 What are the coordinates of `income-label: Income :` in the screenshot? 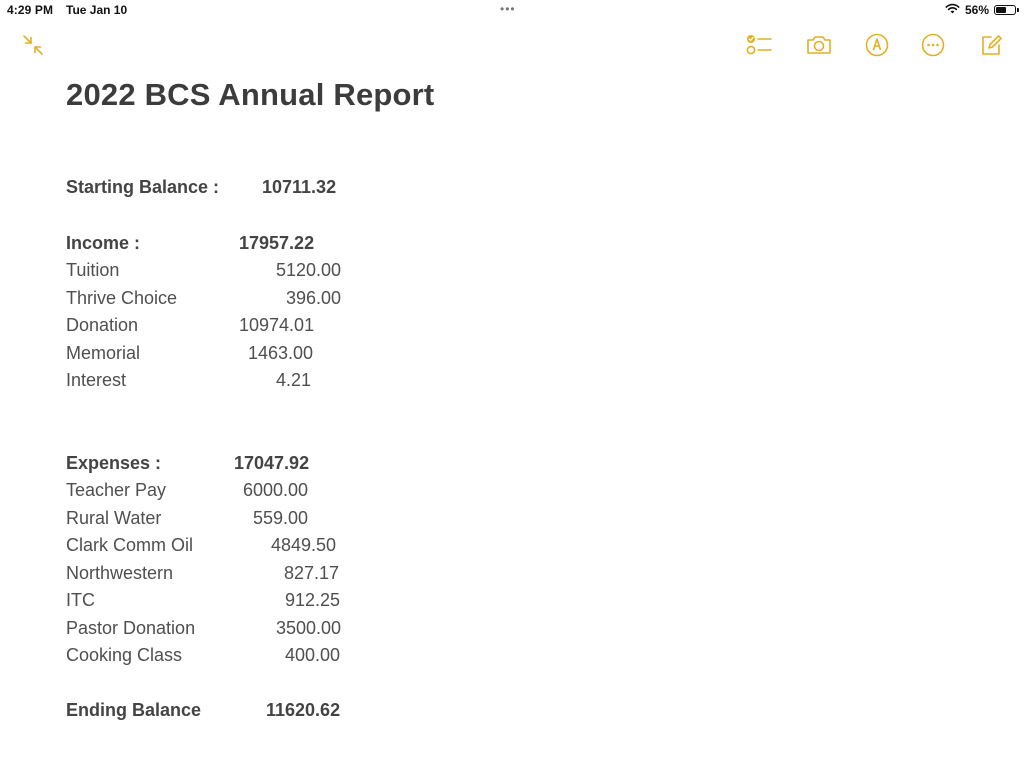 It's located at (103, 243).